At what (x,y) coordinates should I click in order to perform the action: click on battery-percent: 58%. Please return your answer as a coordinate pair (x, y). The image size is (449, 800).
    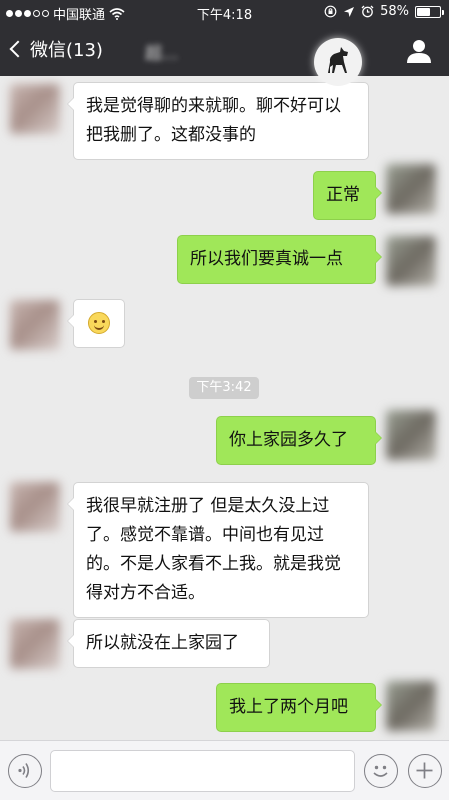
    Looking at the image, I should click on (394, 11).